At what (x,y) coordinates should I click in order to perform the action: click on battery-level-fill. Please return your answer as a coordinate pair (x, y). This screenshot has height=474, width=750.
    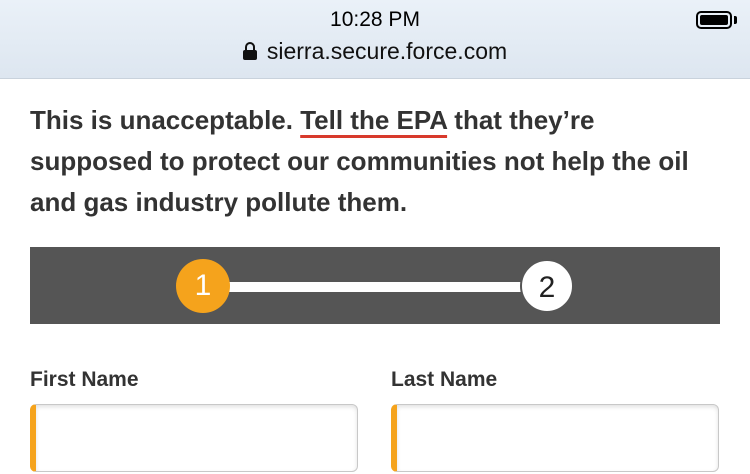
    Looking at the image, I should click on (714, 20).